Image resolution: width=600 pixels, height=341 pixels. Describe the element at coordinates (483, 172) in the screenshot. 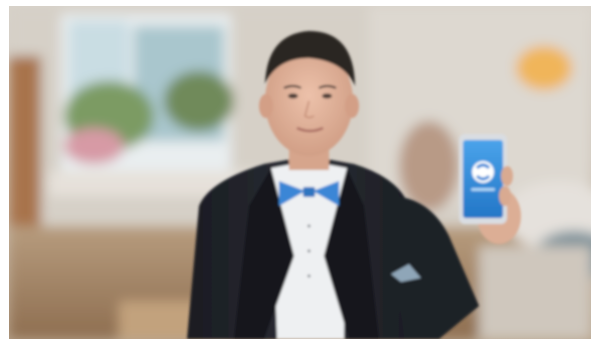

I see `app-logo-icon` at that location.